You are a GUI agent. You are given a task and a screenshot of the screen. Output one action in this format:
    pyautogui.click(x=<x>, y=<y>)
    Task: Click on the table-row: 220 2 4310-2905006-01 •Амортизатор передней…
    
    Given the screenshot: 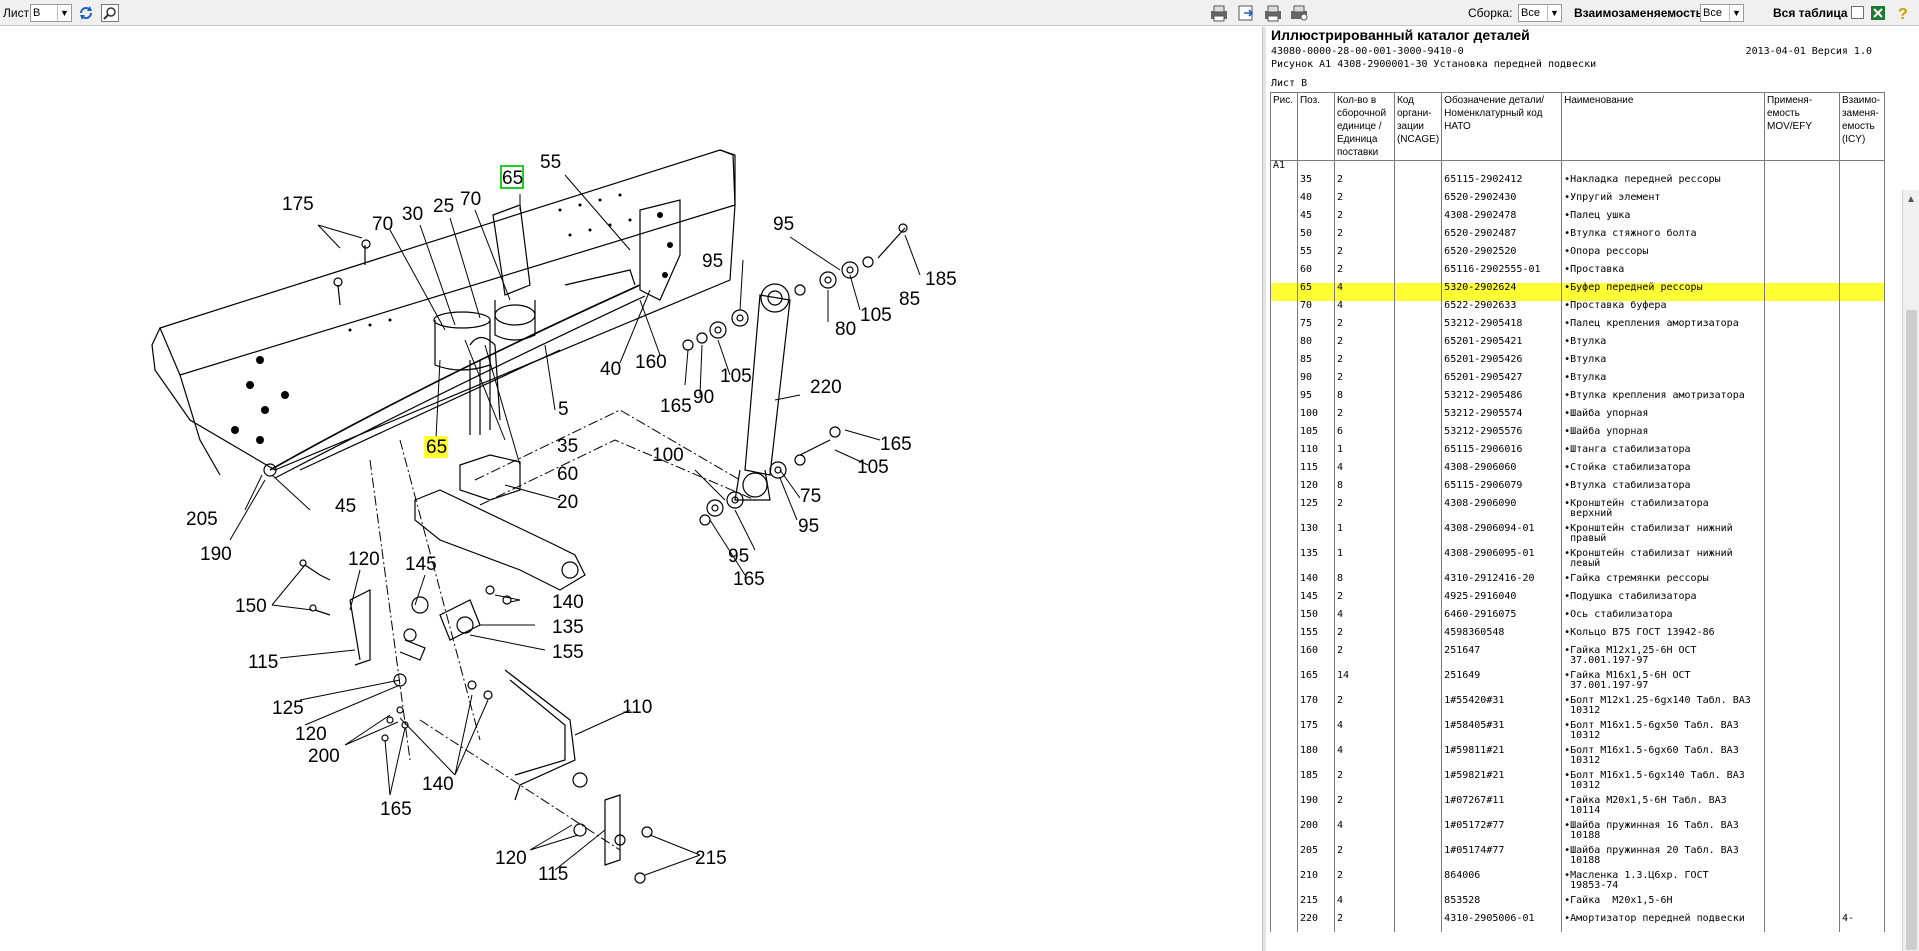 What is the action you would take?
    pyautogui.click(x=1578, y=922)
    